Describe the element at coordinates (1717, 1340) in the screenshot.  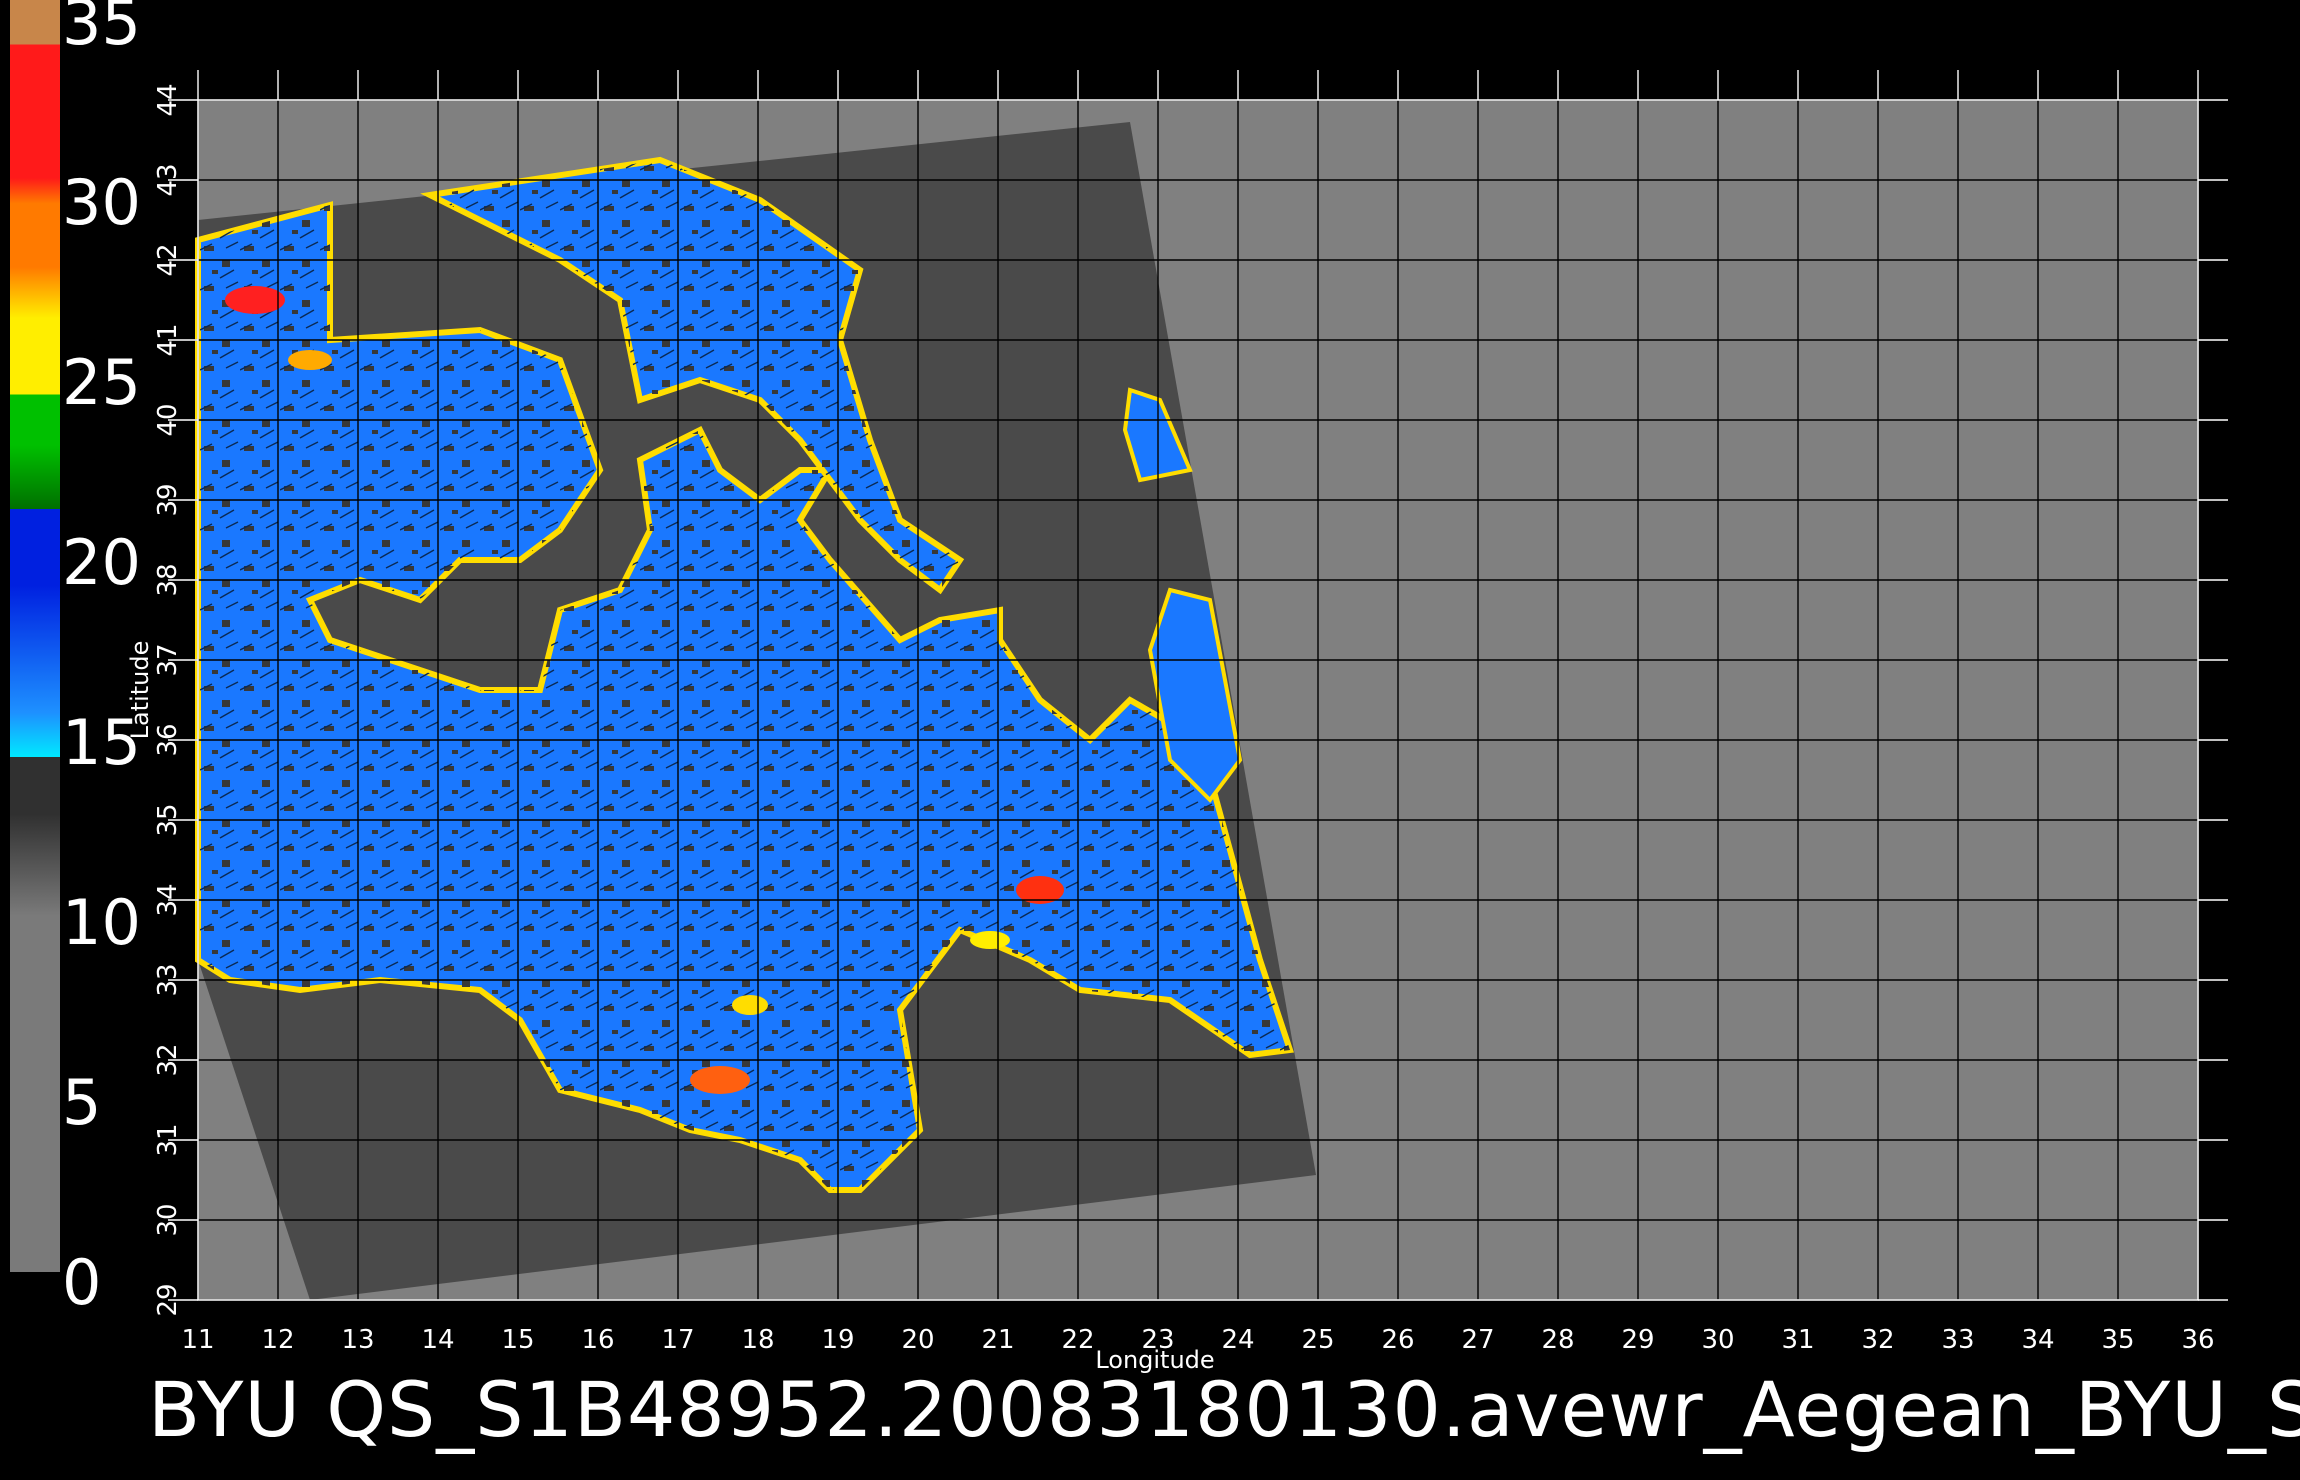
I see `x-tick-label: 30` at that location.